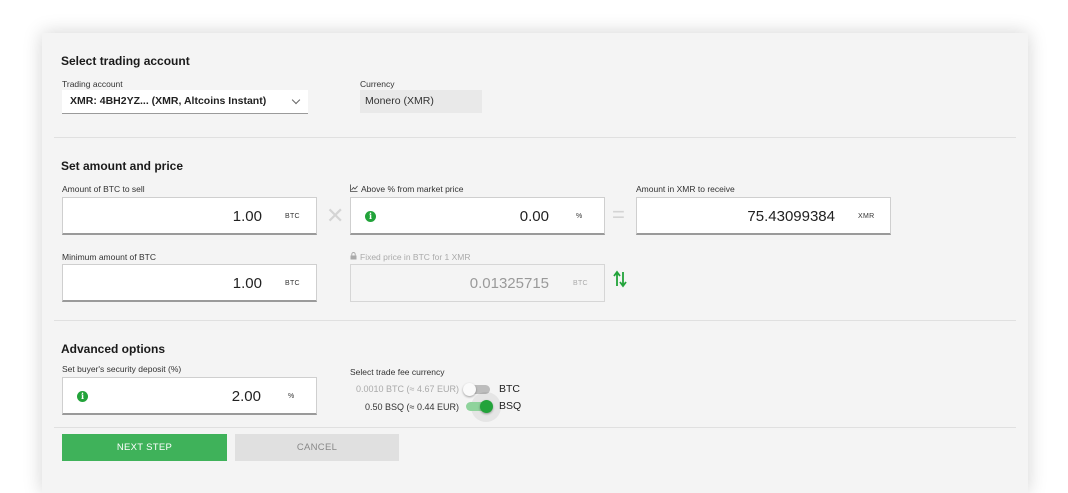  What do you see at coordinates (247, 216) in the screenshot?
I see `amount-value: 1.00` at bounding box center [247, 216].